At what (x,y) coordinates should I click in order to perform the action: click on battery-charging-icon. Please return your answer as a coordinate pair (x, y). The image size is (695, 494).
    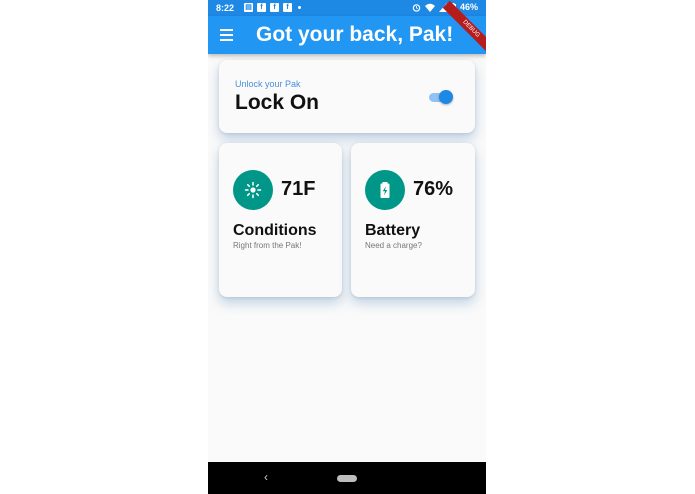
    Looking at the image, I should click on (385, 190).